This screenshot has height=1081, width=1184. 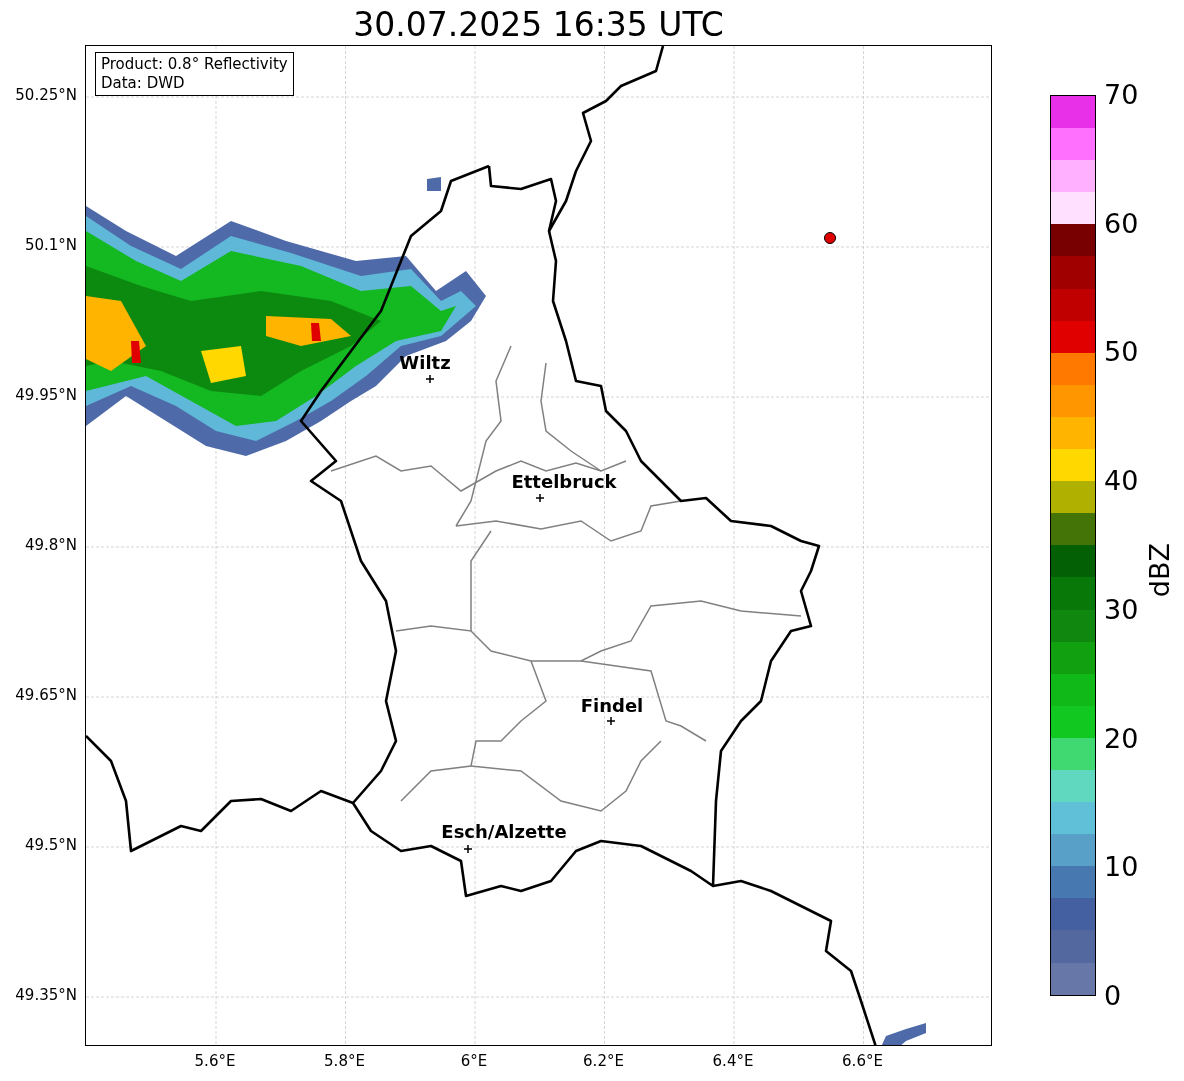 What do you see at coordinates (1121, 481) in the screenshot?
I see `colorbar-tick-label: 40` at bounding box center [1121, 481].